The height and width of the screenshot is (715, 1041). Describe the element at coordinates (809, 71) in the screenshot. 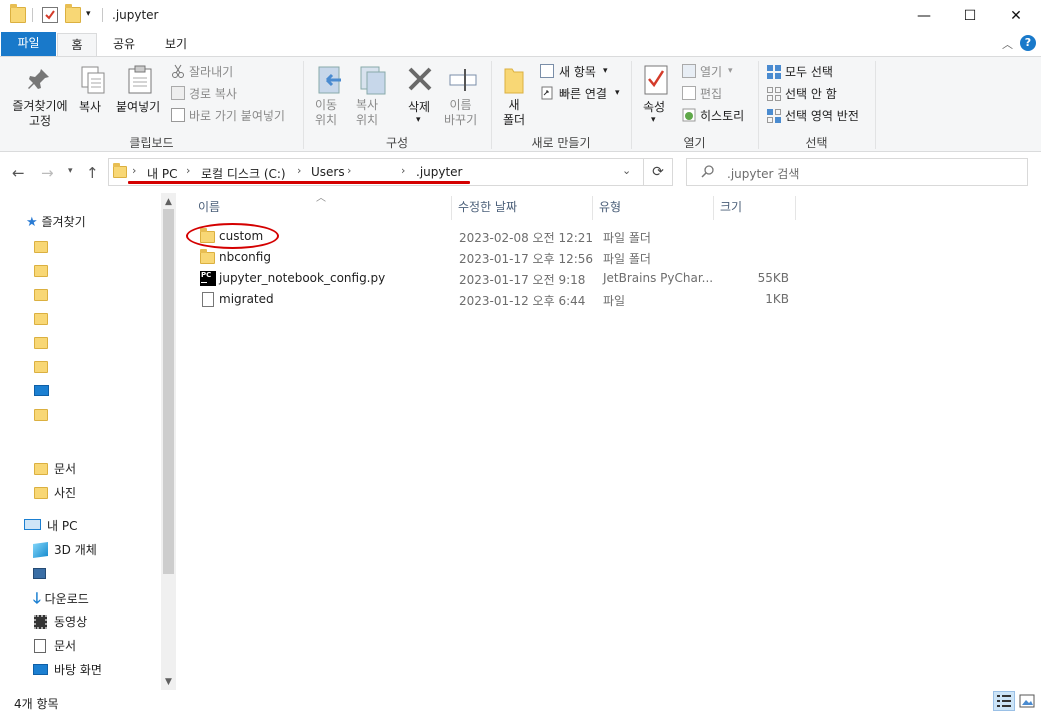

I see `select-all-button: 모두 선택` at that location.